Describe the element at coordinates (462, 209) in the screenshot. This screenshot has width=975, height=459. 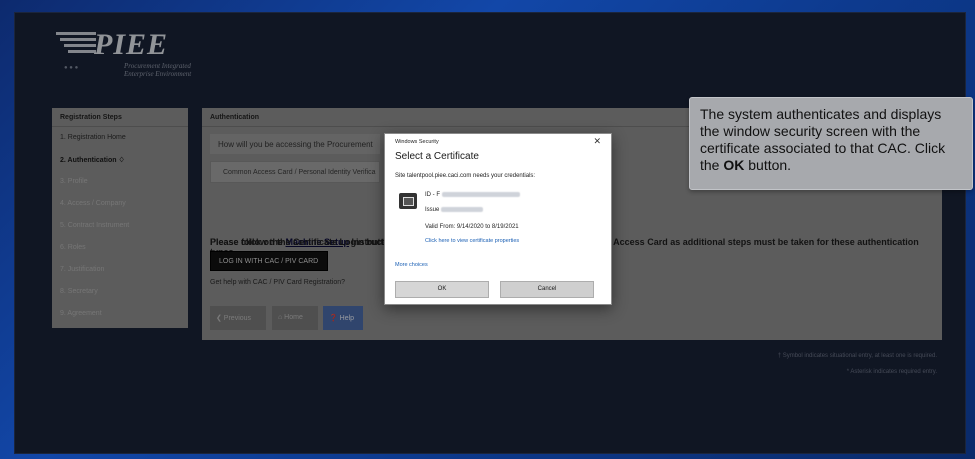
I see `redacted-issuer` at that location.